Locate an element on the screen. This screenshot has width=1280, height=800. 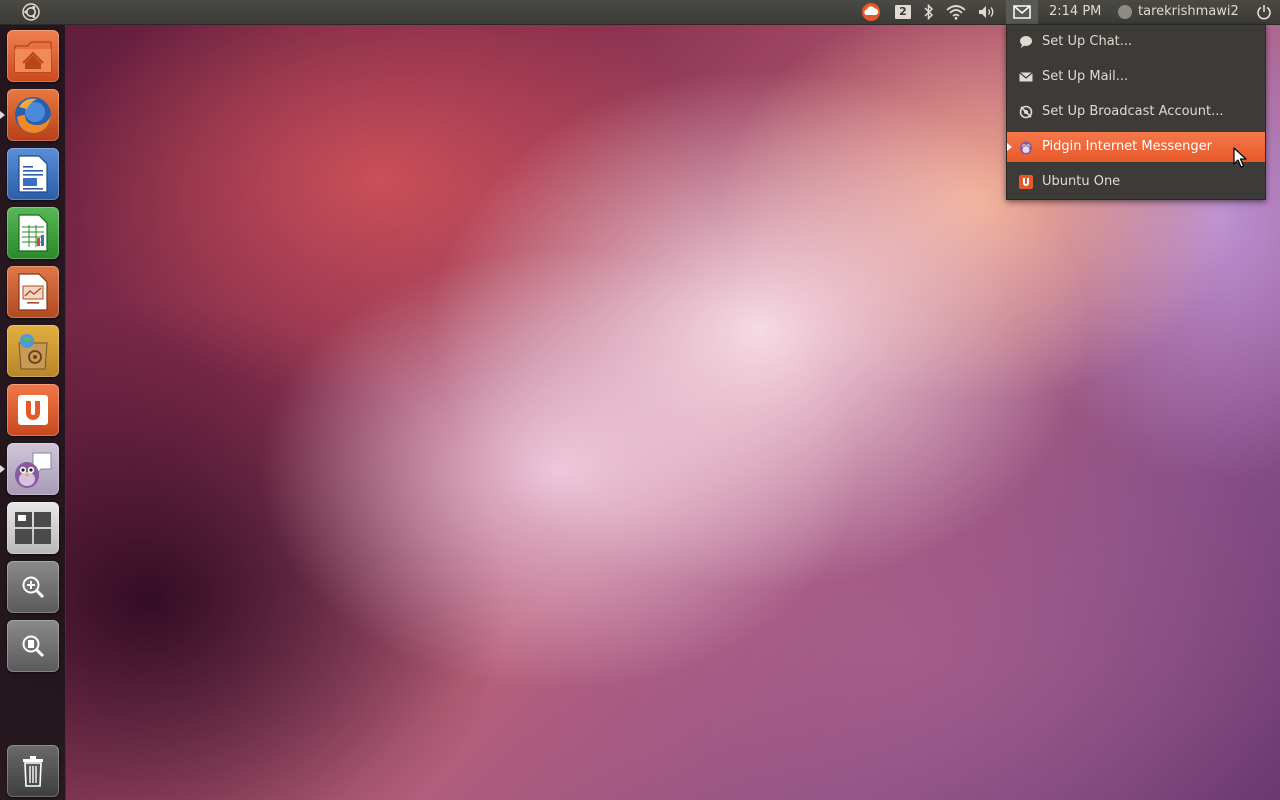
broadcast-icon is located at coordinates (1026, 112).